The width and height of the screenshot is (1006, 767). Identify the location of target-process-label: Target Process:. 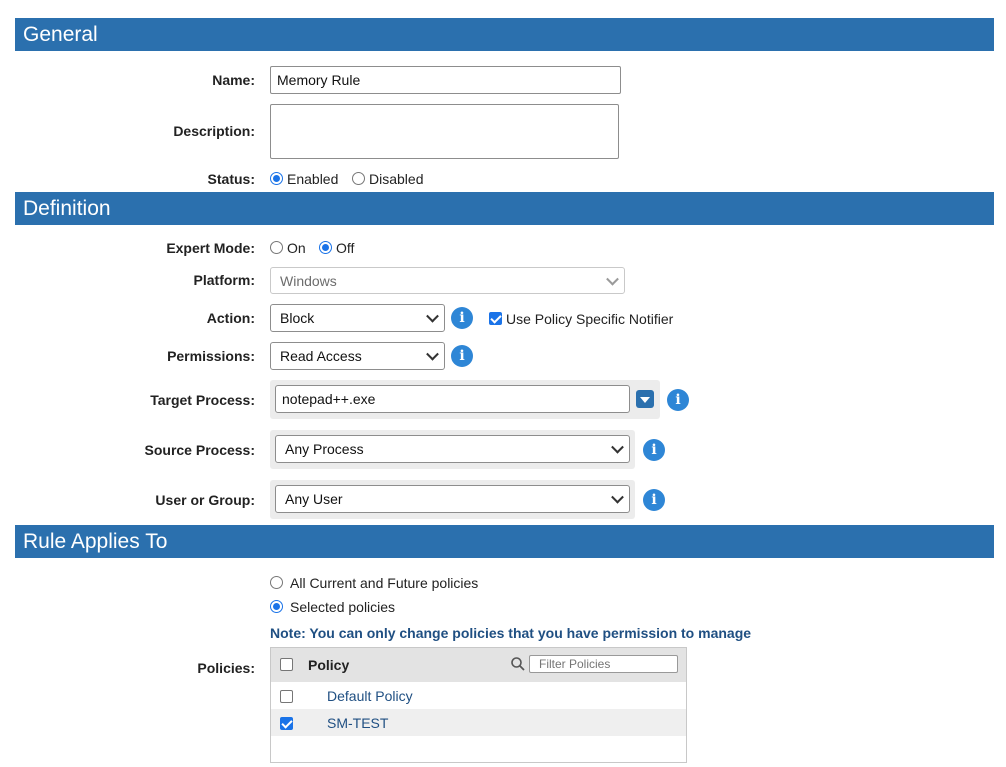
(202, 400).